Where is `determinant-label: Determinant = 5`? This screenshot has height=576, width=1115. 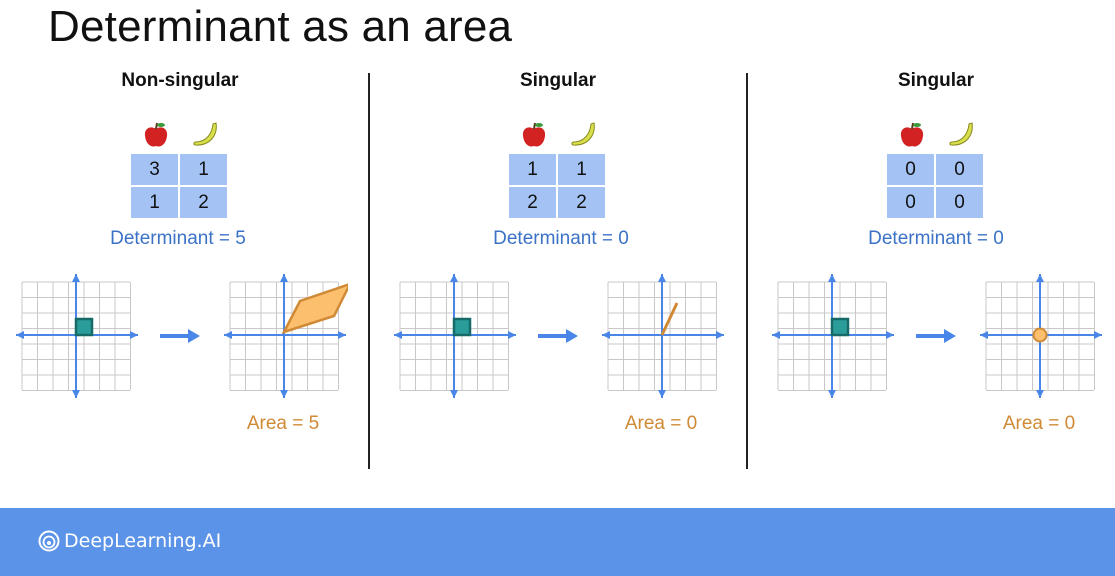
determinant-label: Determinant = 5 is located at coordinates (178, 238).